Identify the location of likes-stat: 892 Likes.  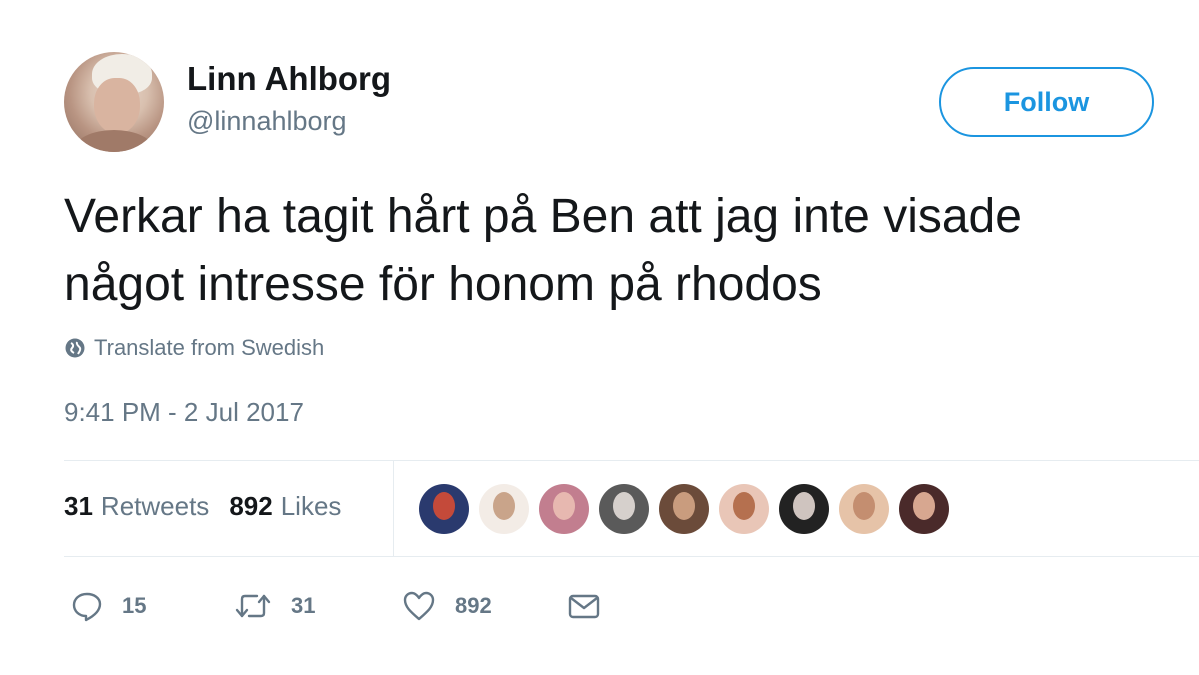
(285, 506).